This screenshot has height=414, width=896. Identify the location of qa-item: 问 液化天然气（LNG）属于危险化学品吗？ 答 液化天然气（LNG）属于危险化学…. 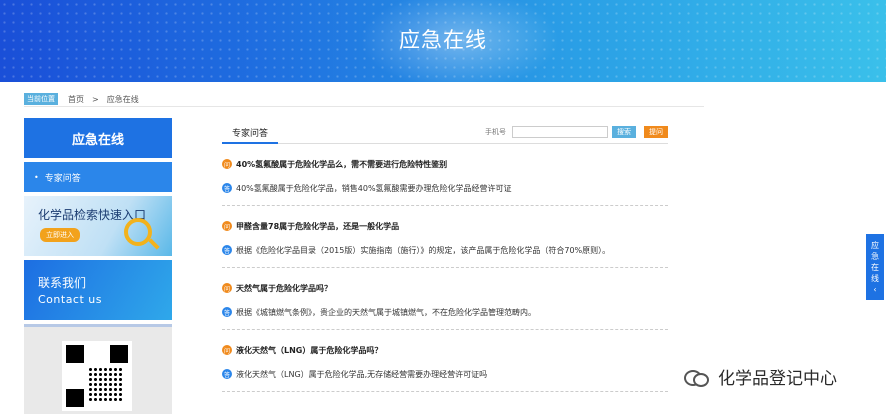
(445, 361).